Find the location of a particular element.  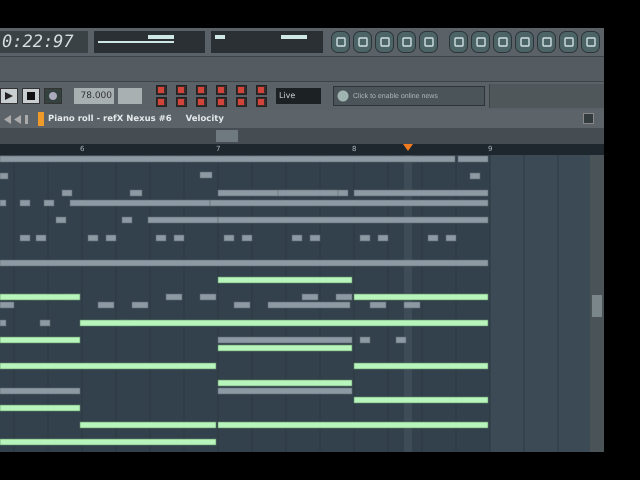

horizontal-scrollbar is located at coordinates (302, 136).